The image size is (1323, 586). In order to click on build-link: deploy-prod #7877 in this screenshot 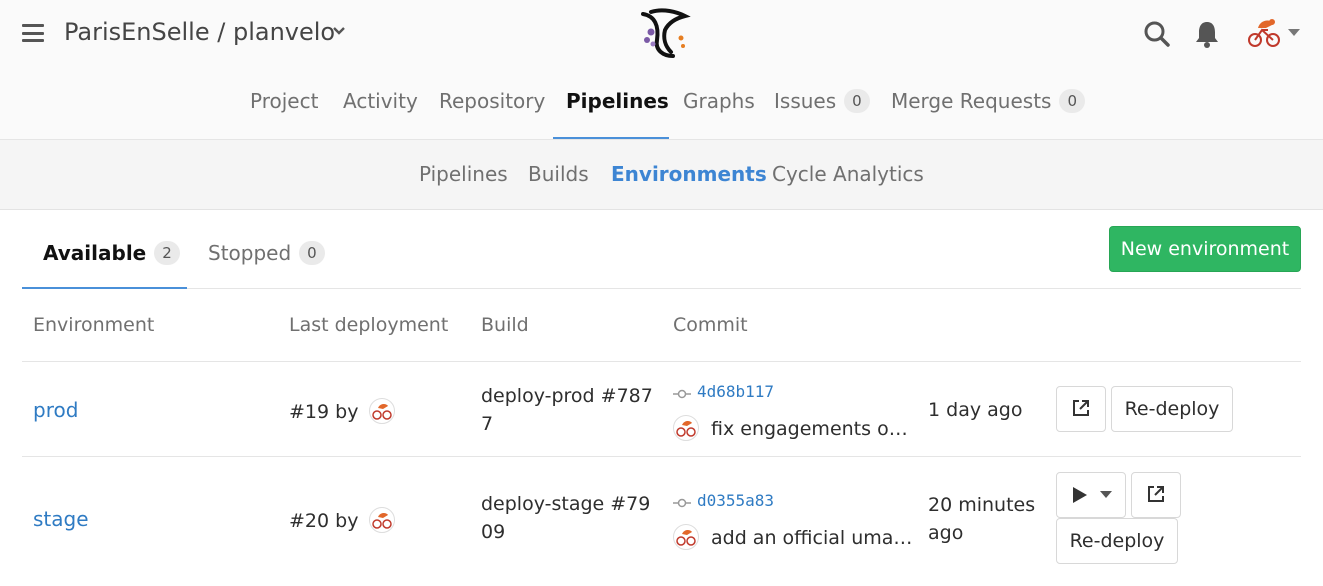, I will do `click(571, 410)`.